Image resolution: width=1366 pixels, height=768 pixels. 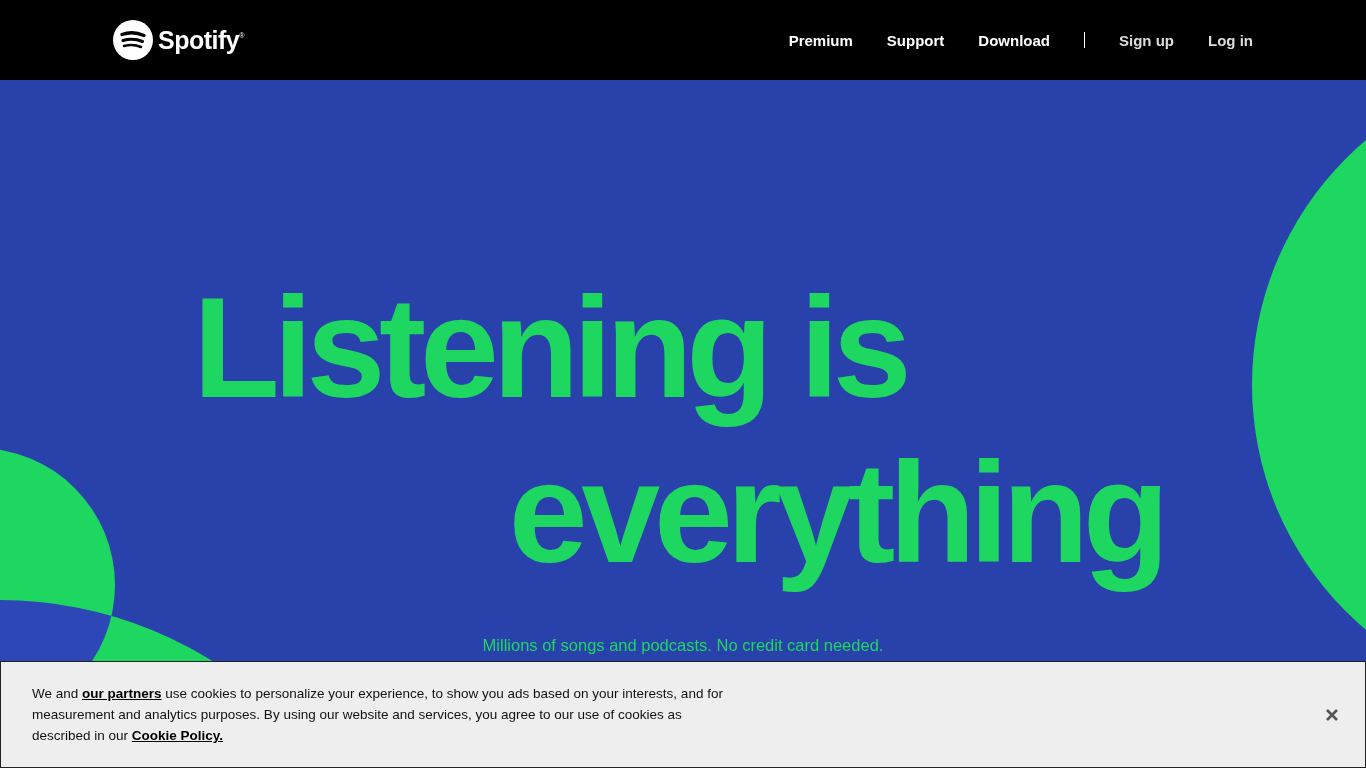 What do you see at coordinates (122, 693) in the screenshot?
I see `policy-link: our partners` at bounding box center [122, 693].